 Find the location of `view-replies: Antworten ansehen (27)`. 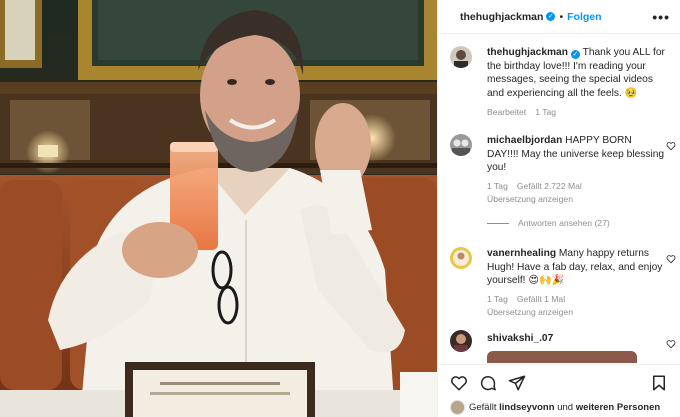

view-replies: Antworten ansehen (27) is located at coordinates (548, 223).